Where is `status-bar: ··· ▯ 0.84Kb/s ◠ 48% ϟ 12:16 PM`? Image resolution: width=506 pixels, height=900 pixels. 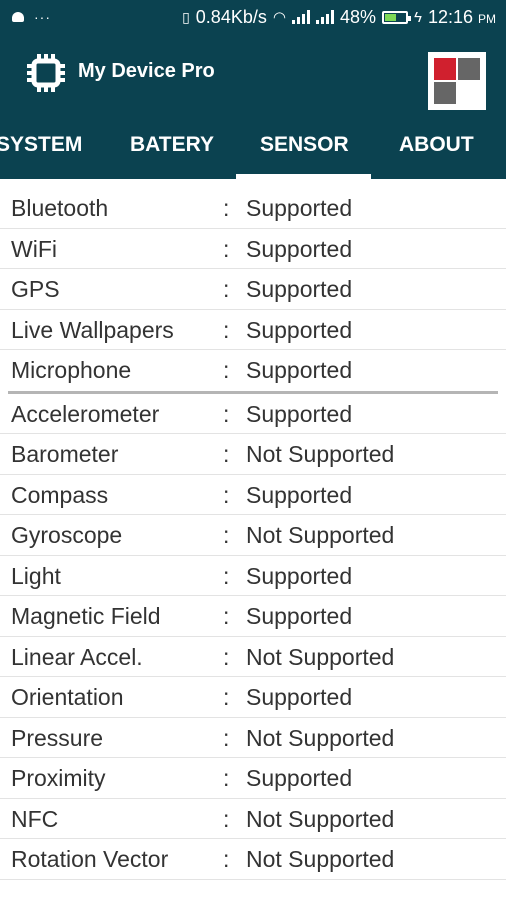 status-bar: ··· ▯ 0.84Kb/s ◠ 48% ϟ 12:16 PM is located at coordinates (253, 17).